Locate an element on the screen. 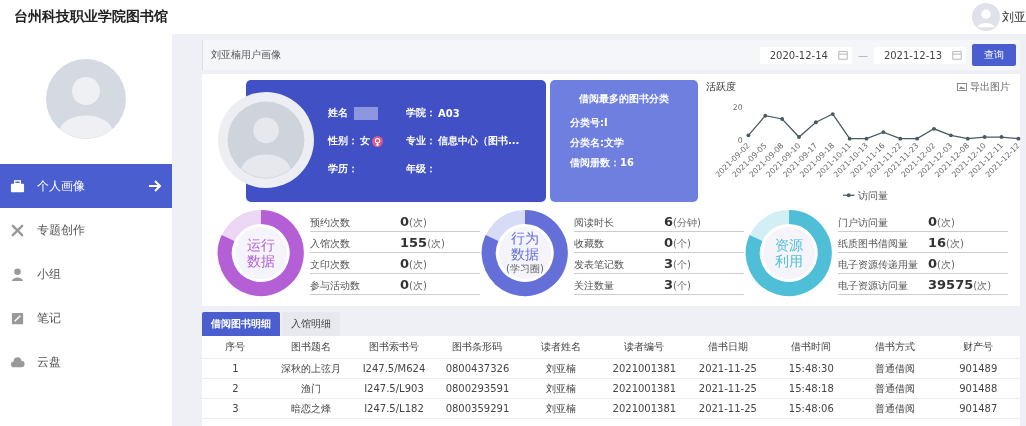  stat-unit: (分钟) is located at coordinates (687, 223).